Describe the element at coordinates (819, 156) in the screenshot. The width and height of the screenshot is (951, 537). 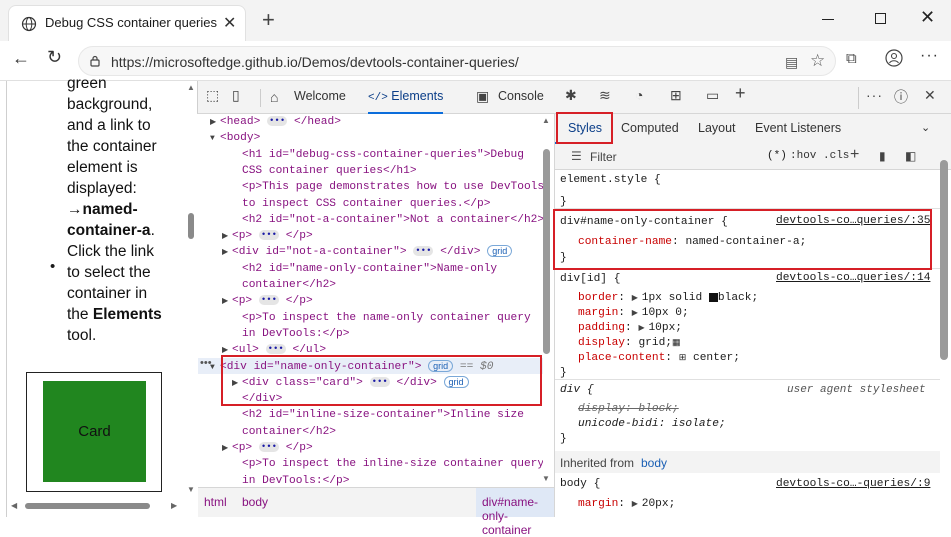
I see `hov-cls-toggles: :hov .cls` at that location.